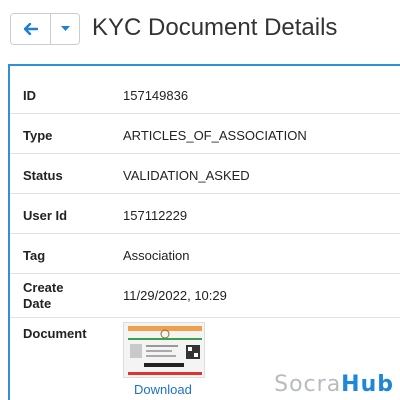  I want to click on create-date-label: Create Date, so click(43, 295).